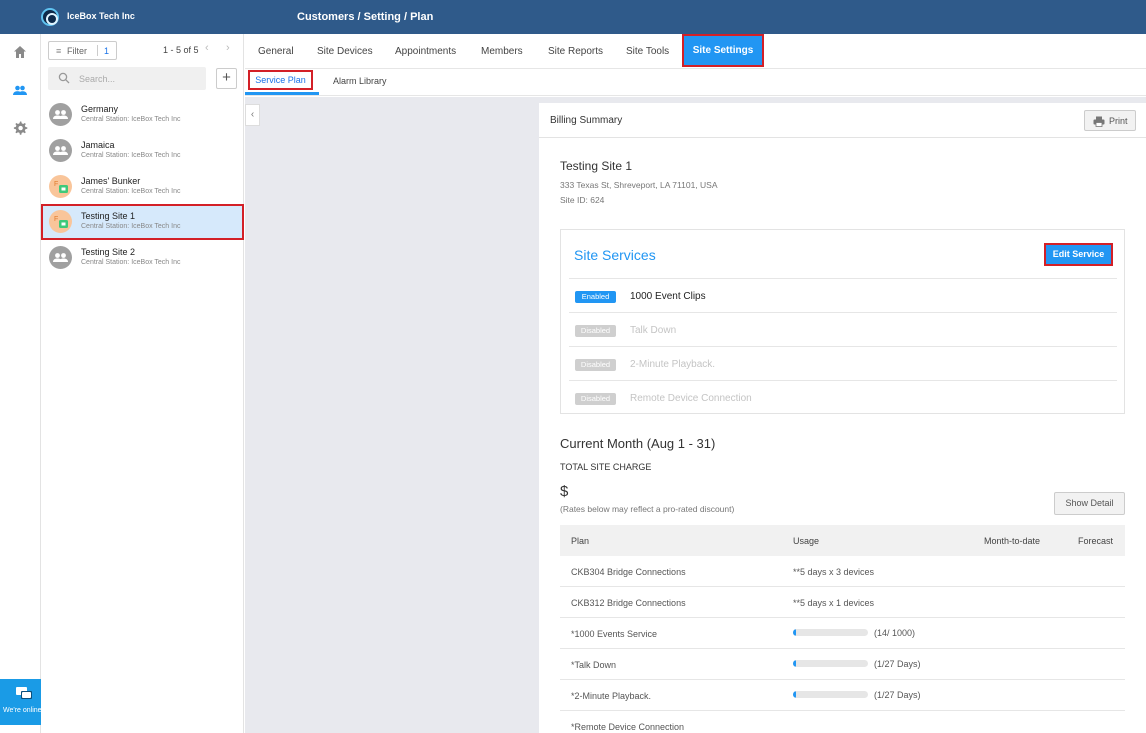 The image size is (1146, 733). What do you see at coordinates (276, 51) in the screenshot?
I see `tab-general: General` at bounding box center [276, 51].